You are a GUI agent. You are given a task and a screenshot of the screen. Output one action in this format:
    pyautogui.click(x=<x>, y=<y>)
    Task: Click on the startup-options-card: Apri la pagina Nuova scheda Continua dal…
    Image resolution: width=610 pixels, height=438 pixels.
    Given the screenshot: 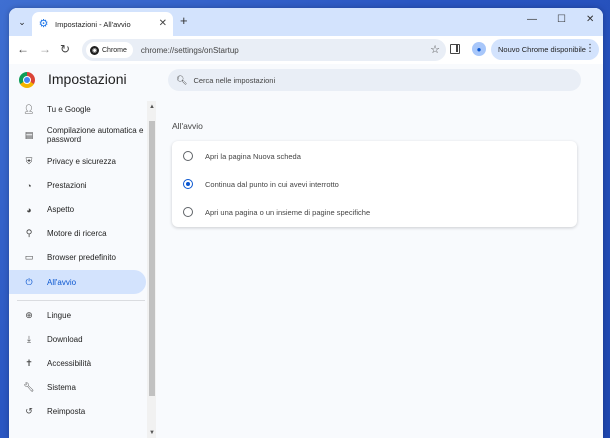 What is the action you would take?
    pyautogui.click(x=374, y=184)
    